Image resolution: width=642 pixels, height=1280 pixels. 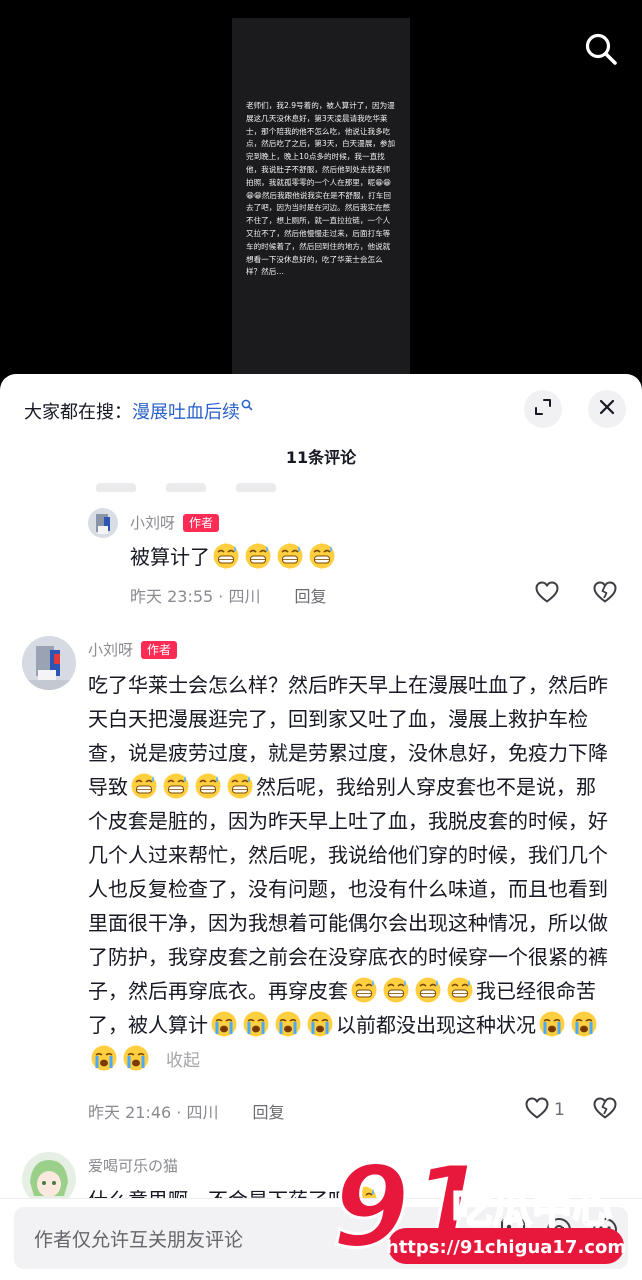 What do you see at coordinates (436, 1025) in the screenshot?
I see `comment-text-body: 以前都没出现这种状况` at bounding box center [436, 1025].